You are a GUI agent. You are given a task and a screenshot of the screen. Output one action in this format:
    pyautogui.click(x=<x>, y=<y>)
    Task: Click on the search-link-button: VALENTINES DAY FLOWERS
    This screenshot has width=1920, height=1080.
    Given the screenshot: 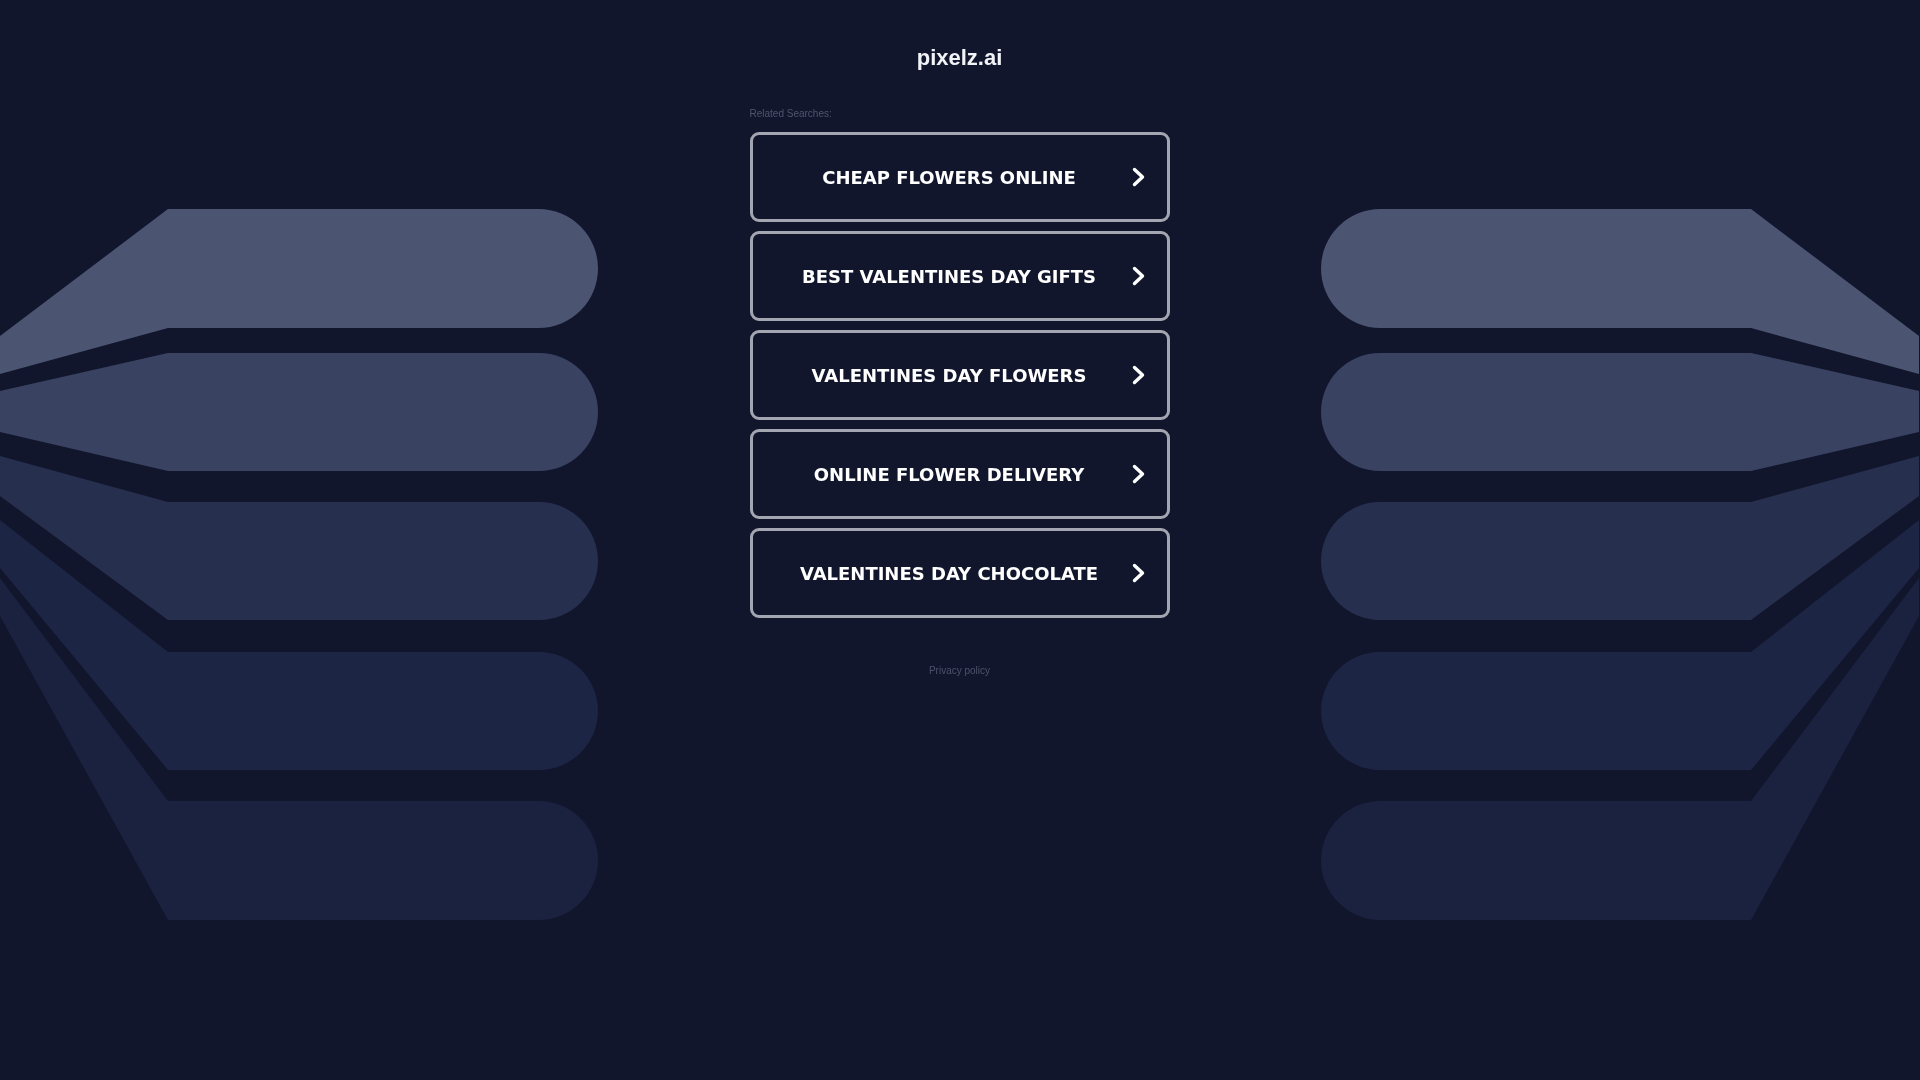 What is the action you would take?
    pyautogui.click(x=959, y=375)
    